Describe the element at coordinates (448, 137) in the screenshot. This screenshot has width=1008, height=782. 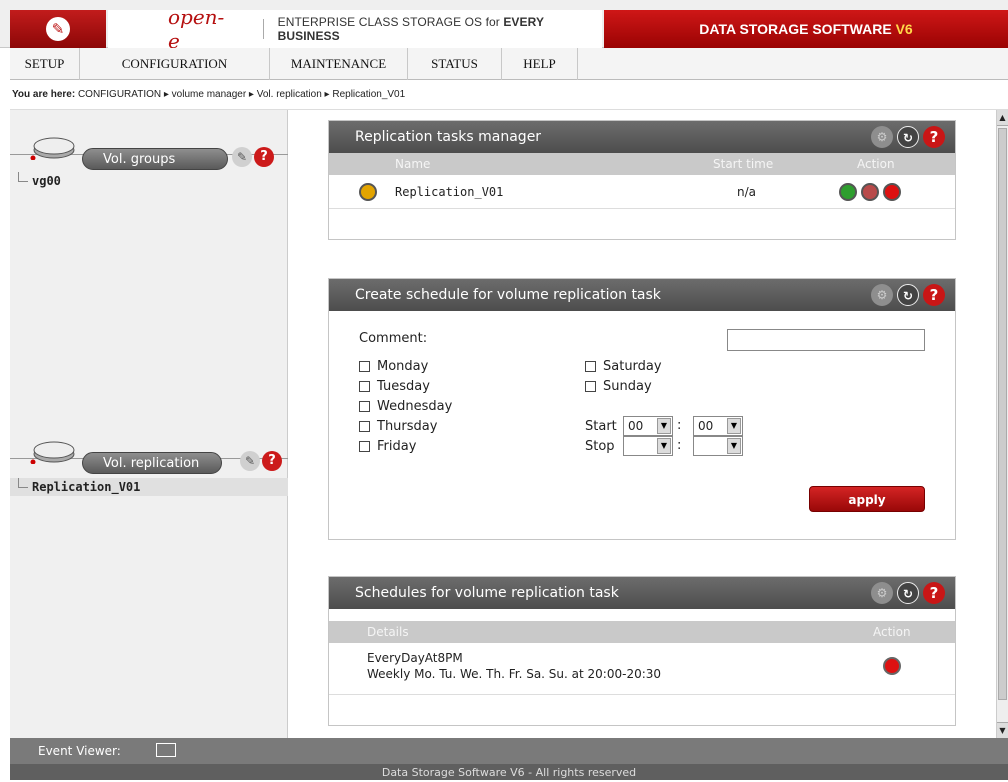
I see `panel-title-text: Replication tasks manager` at that location.